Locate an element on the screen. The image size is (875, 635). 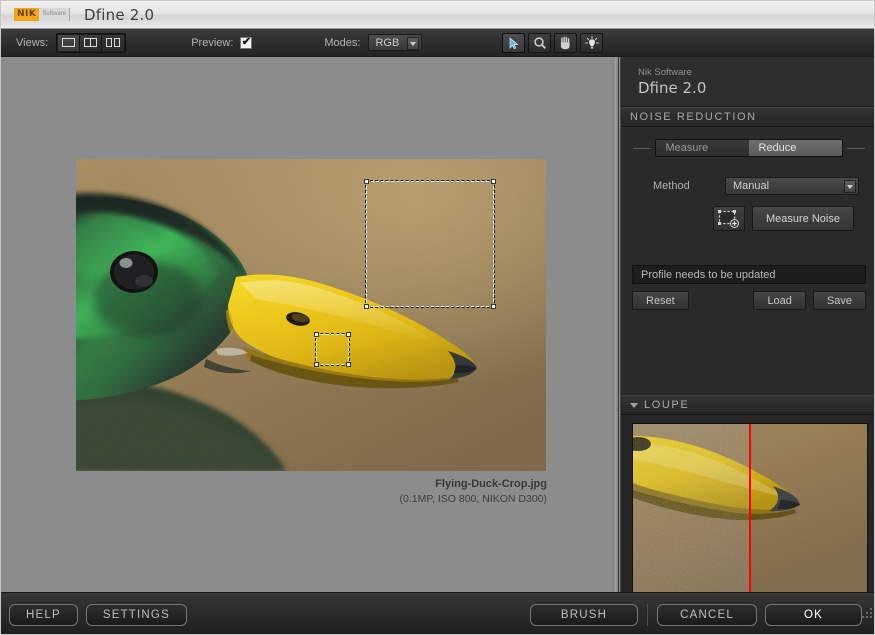
split-pane-icon is located at coordinates (91, 42).